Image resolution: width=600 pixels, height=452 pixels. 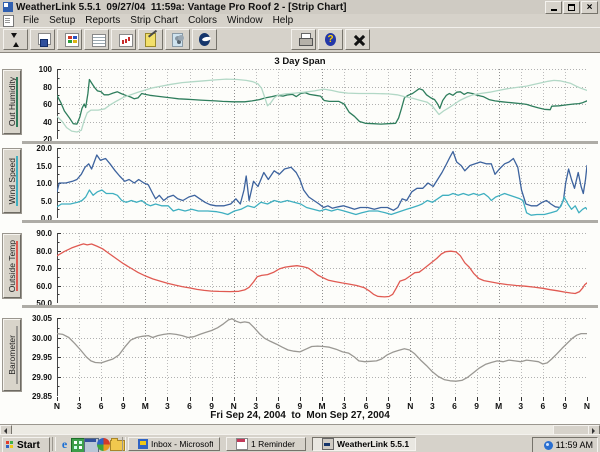 I want to click on close-icon: ×, so click(x=589, y=7).